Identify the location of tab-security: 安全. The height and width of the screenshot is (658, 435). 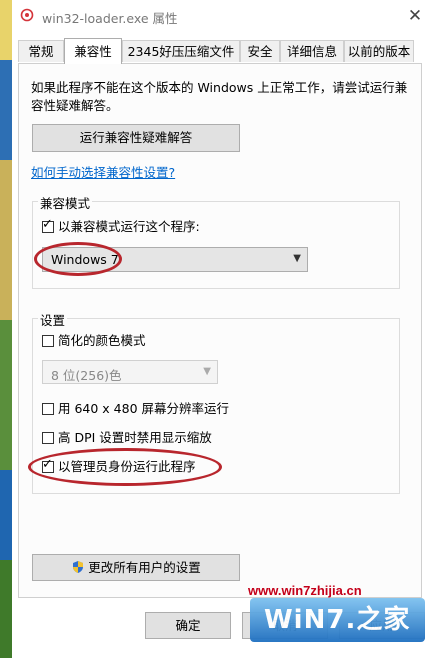
(260, 51).